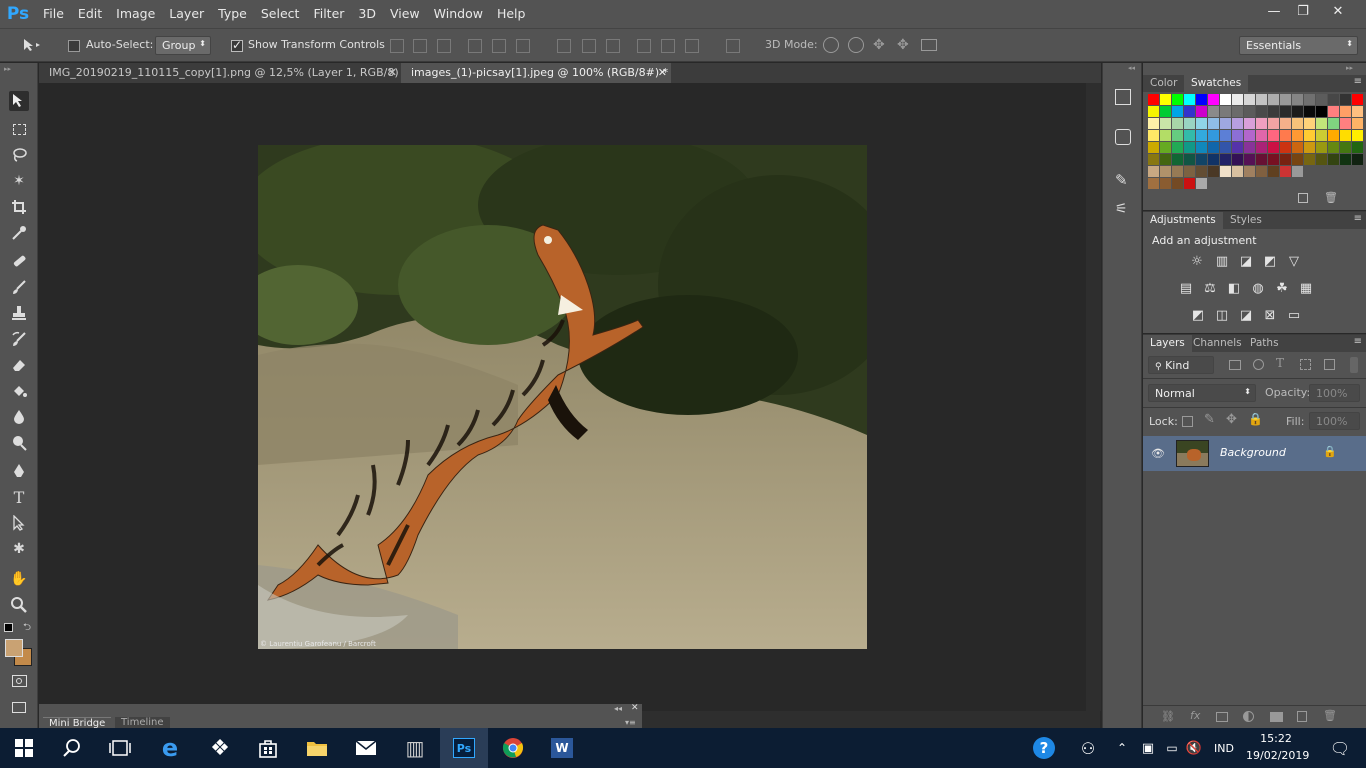 This screenshot has height=768, width=1366. What do you see at coordinates (444, 46) in the screenshot?
I see `align-bottom-icon` at bounding box center [444, 46].